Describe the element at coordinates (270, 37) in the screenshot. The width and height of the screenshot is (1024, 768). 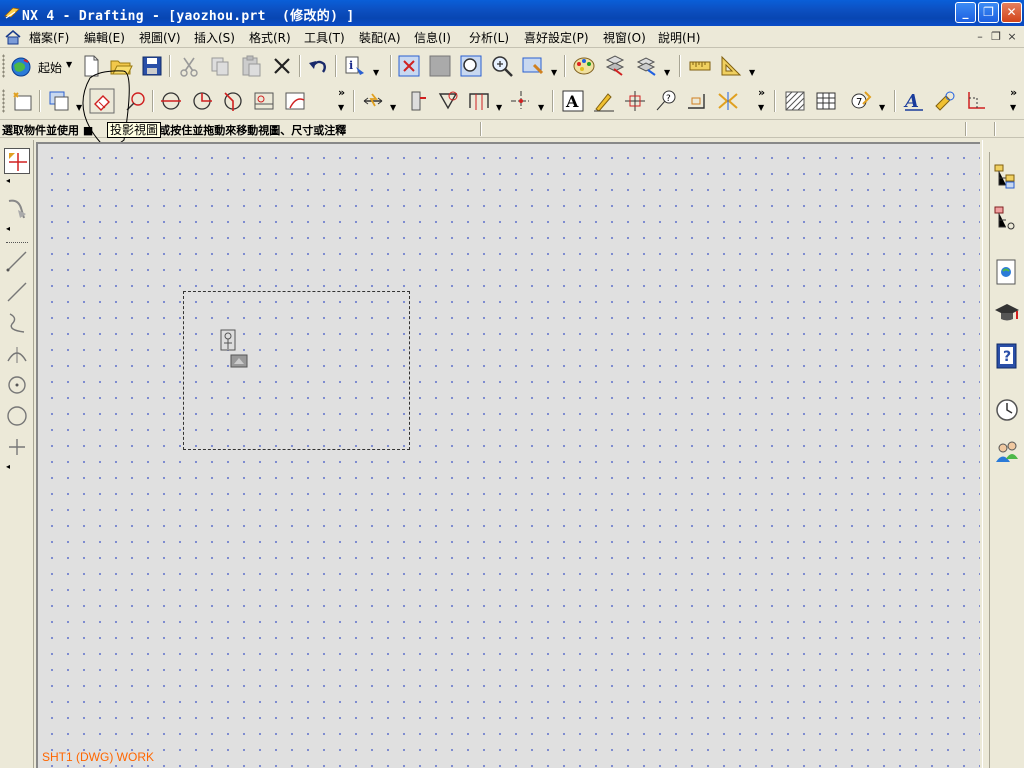
I see `menu-format: 格式(R)` at that location.